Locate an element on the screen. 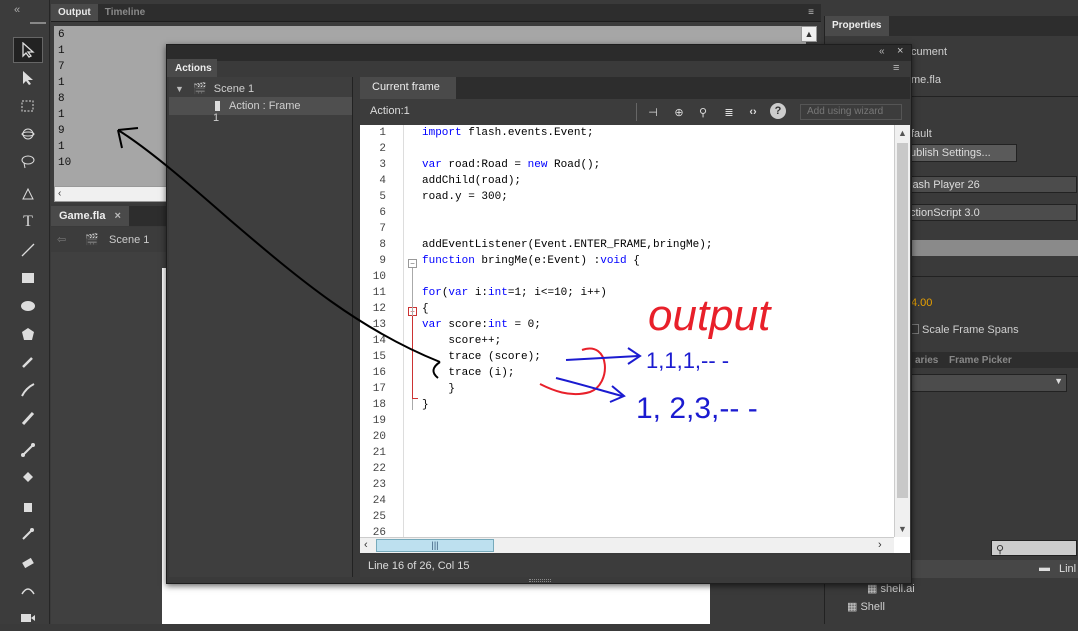 Image resolution: width=1078 pixels, height=631 pixels. scroll-right-icon: › is located at coordinates (880, 545).